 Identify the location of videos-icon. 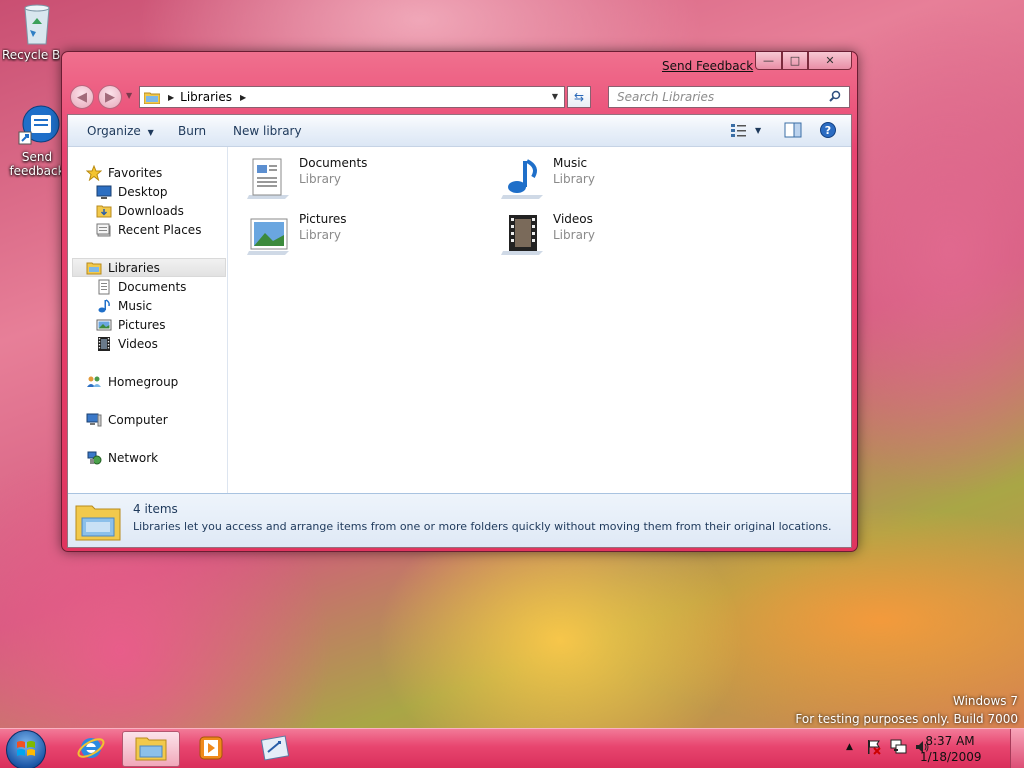
(104, 344).